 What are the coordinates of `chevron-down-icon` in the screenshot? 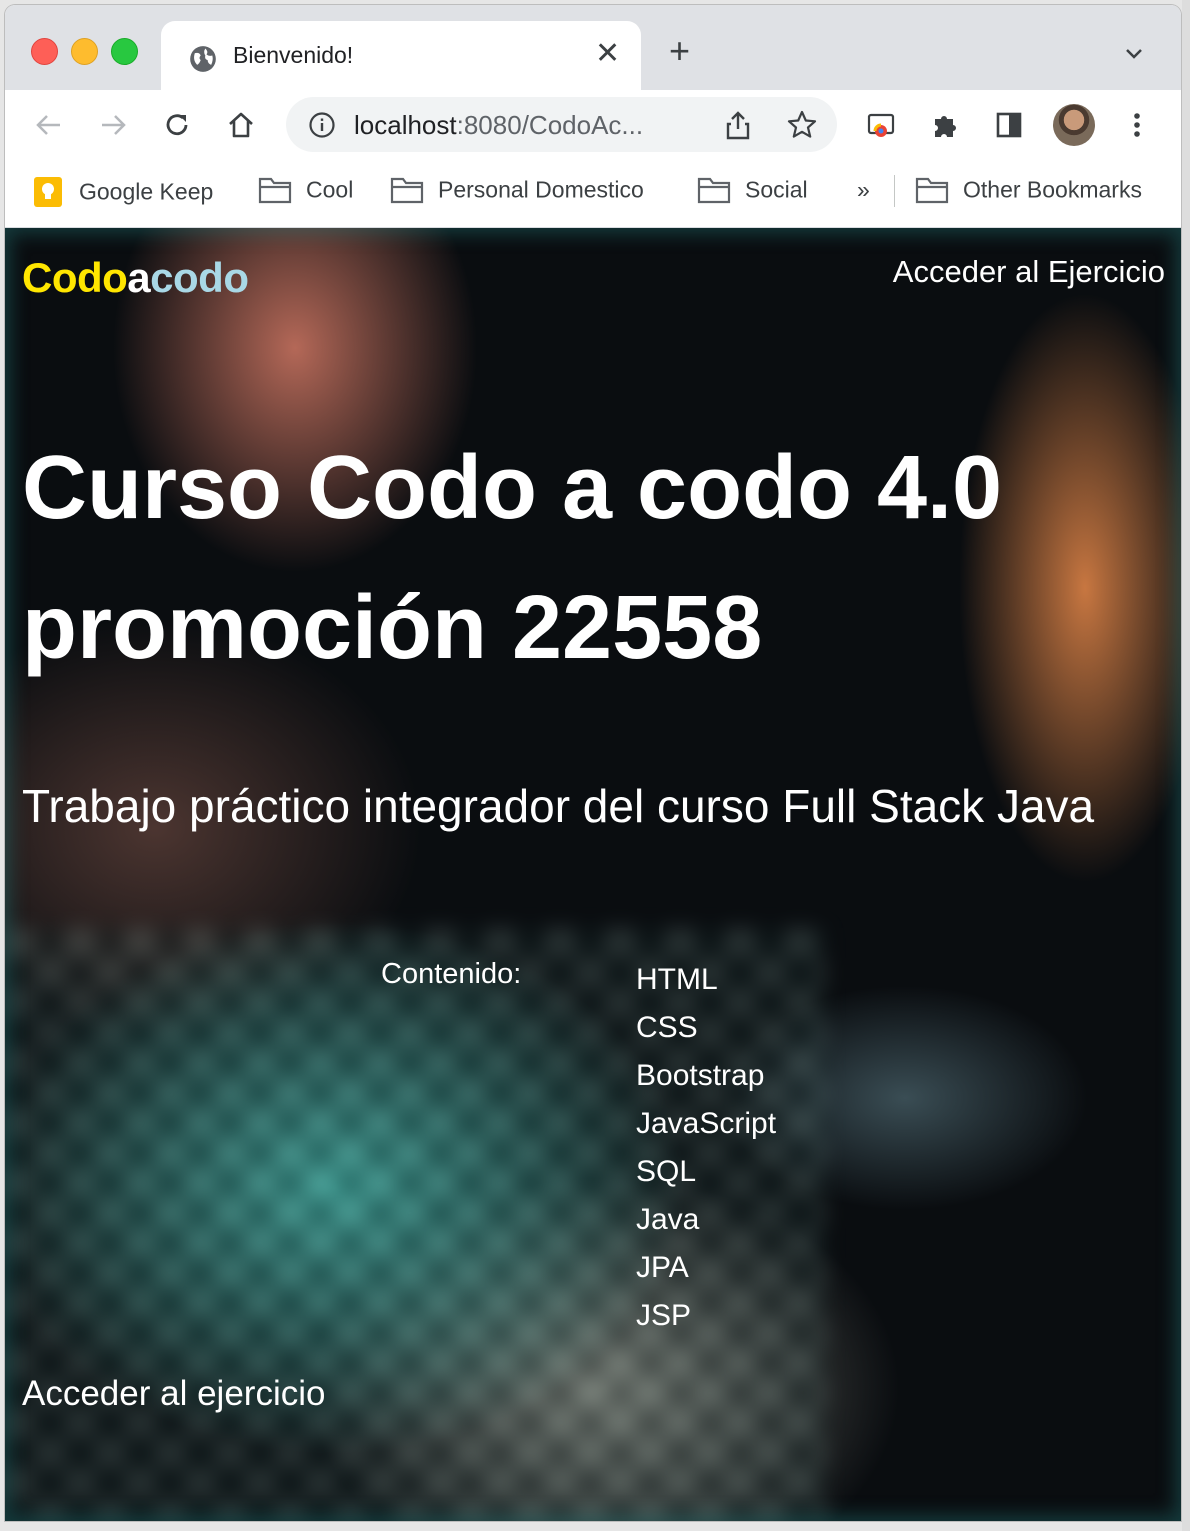 It's located at (1134, 54).